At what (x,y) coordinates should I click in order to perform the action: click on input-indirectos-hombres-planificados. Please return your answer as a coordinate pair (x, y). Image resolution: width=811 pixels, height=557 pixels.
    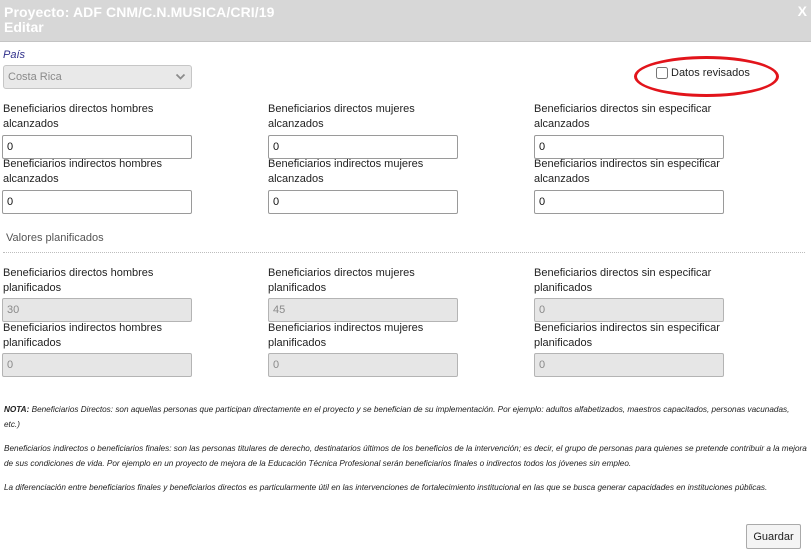
    Looking at the image, I should click on (97, 365).